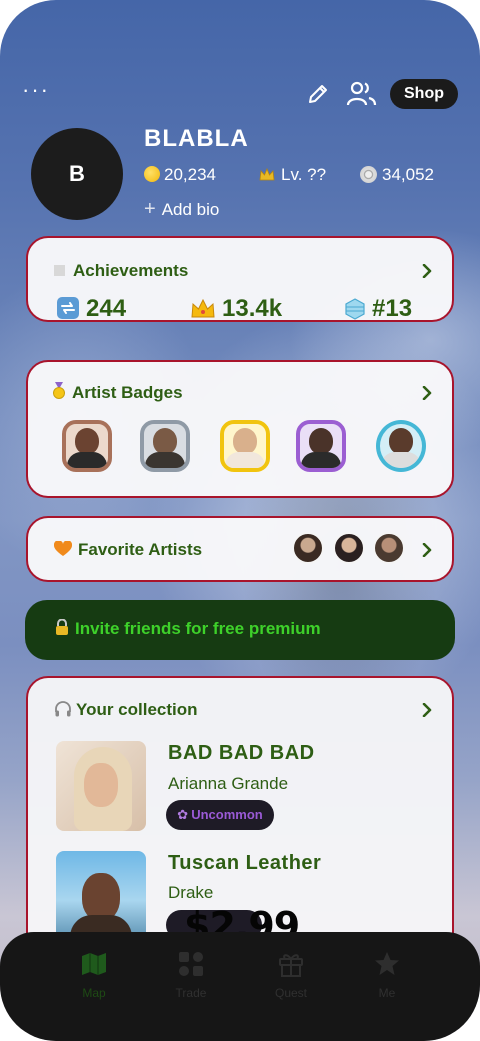 This screenshot has height=1041, width=480. Describe the element at coordinates (252, 308) in the screenshot. I see `crowns-value: 13.4k` at that location.